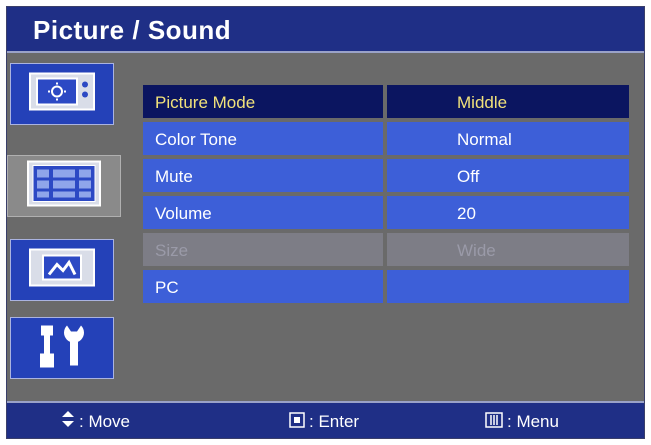  What do you see at coordinates (494, 422) in the screenshot?
I see `menu-button-icon` at bounding box center [494, 422].